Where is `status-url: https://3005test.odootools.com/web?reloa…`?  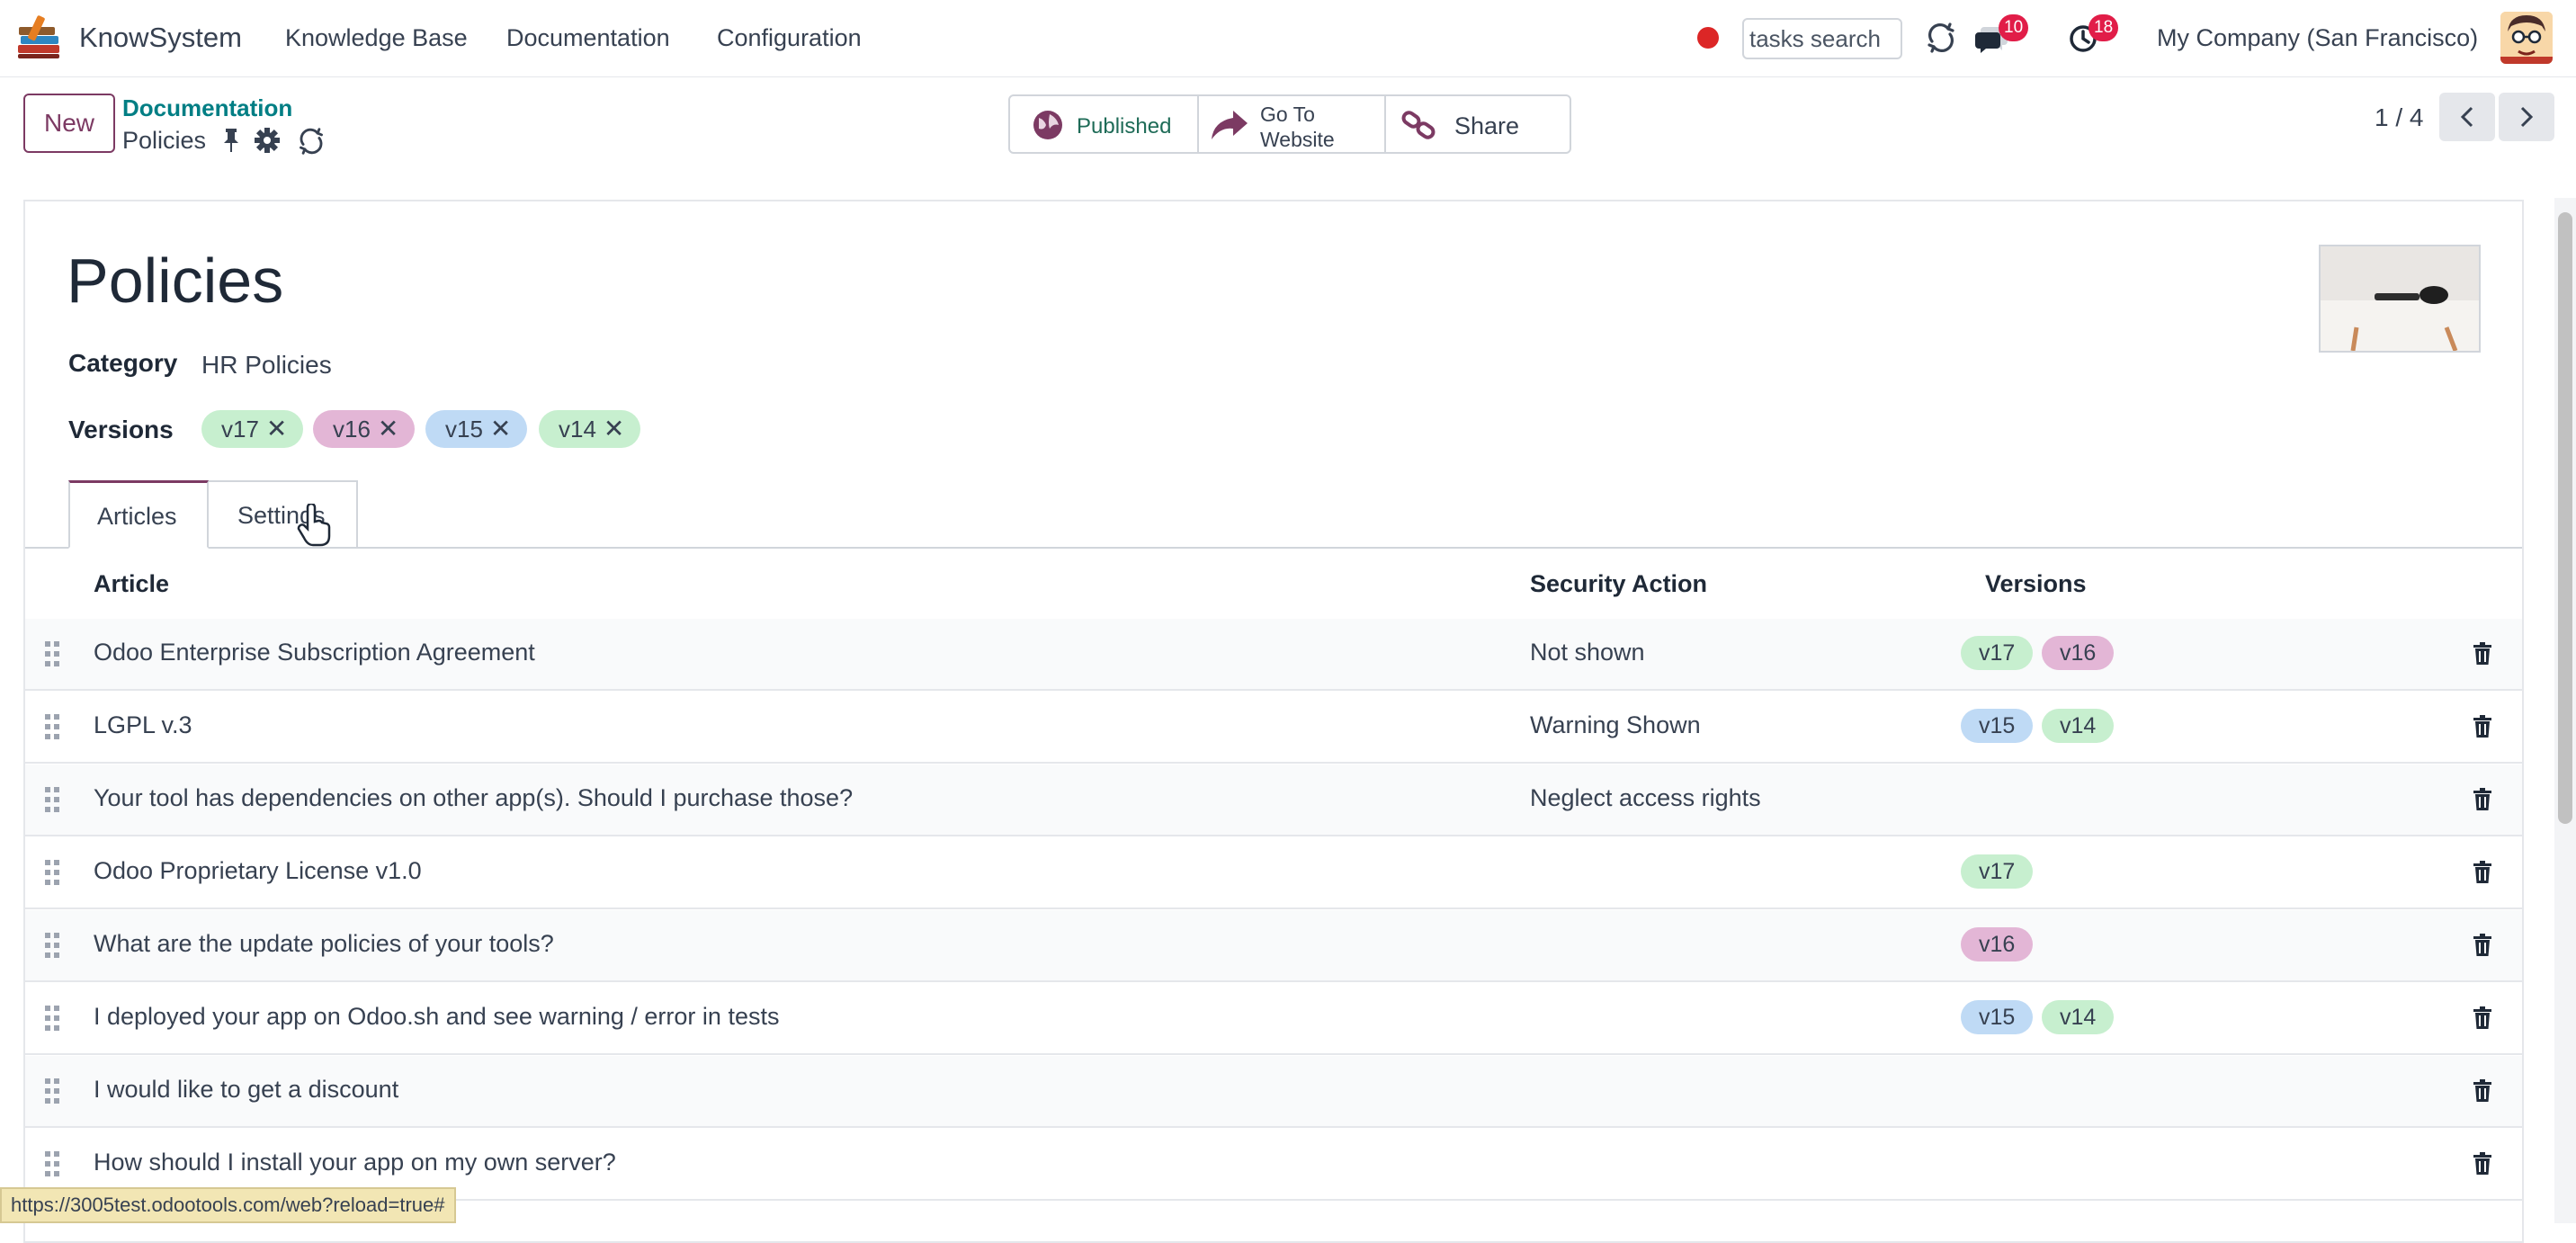
status-url: https://3005test.odootools.com/web?reloa… is located at coordinates (228, 1205).